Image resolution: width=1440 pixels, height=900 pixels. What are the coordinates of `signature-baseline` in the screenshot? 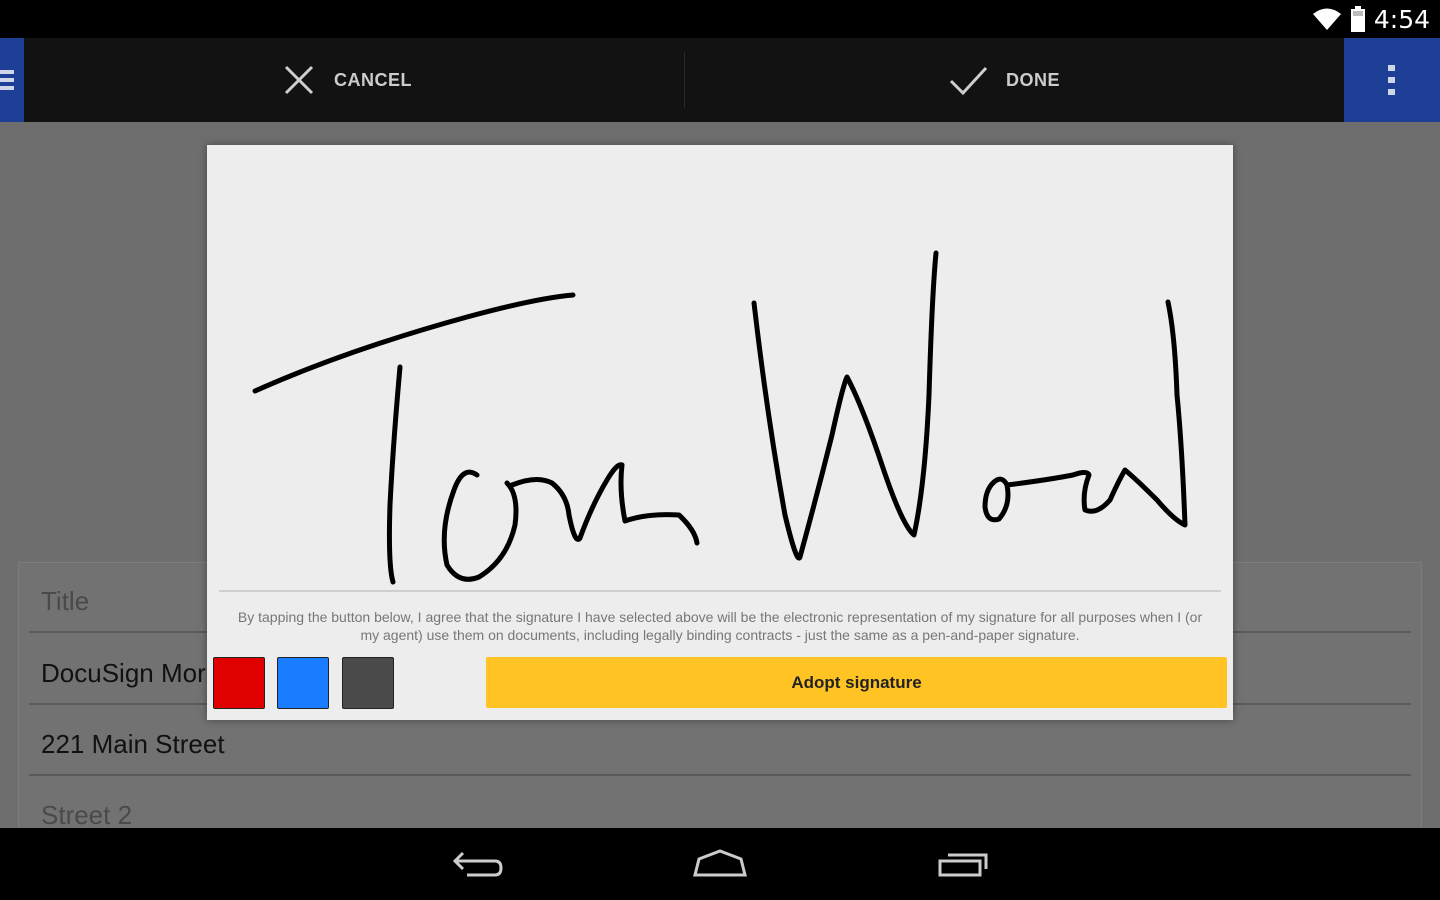 It's located at (720, 591).